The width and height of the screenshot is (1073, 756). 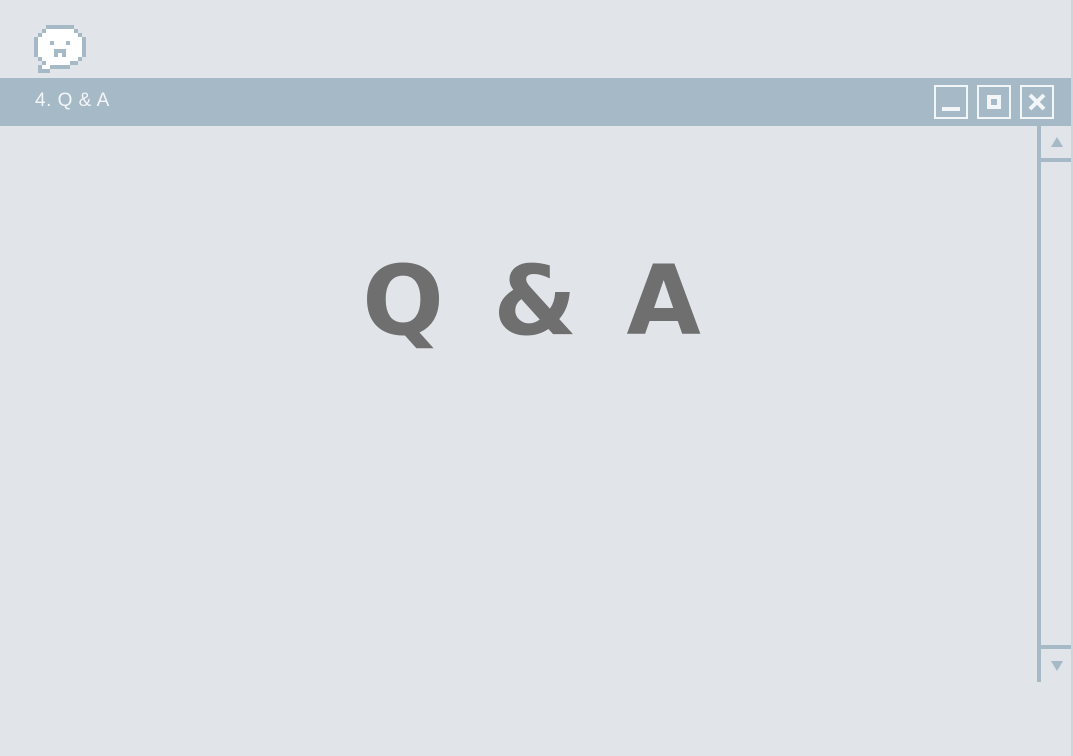 I want to click on close-button, so click(x=1037, y=102).